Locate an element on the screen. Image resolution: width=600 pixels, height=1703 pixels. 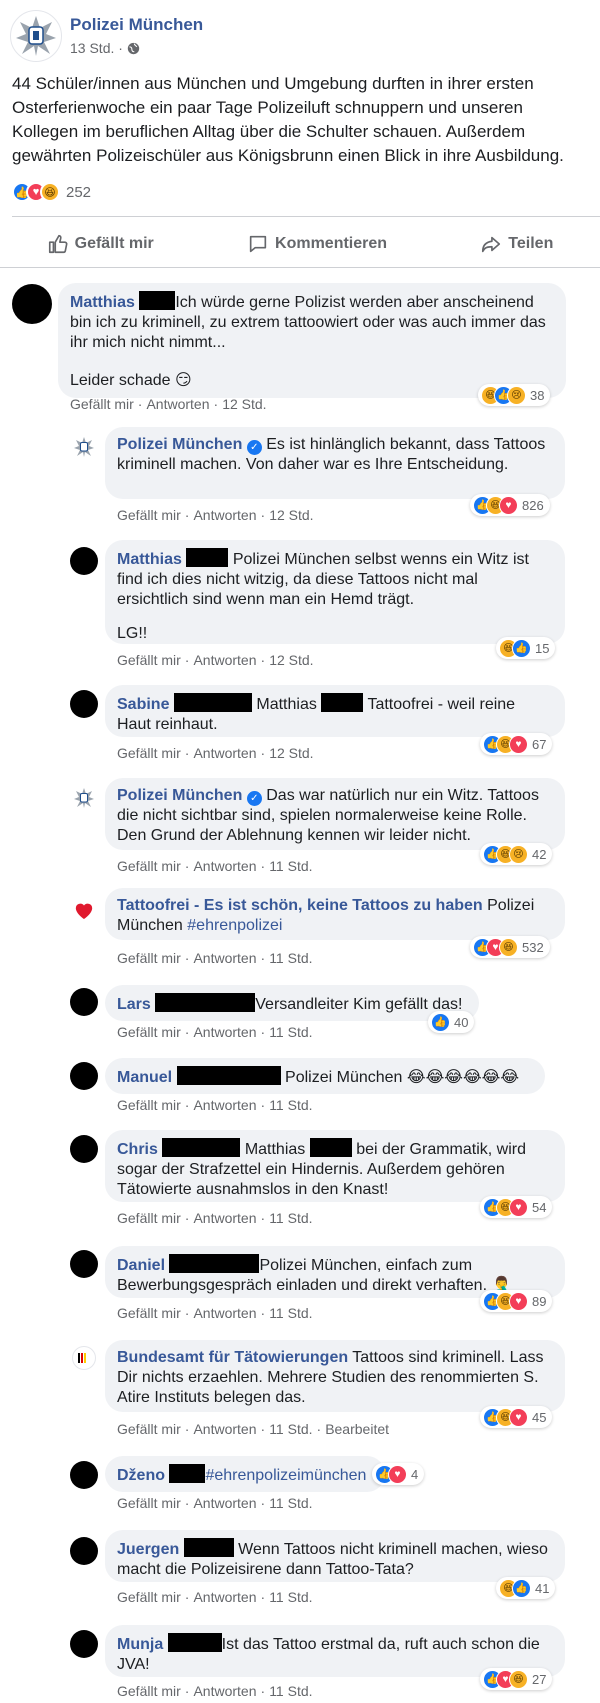
comment-reactions: 👍 😆 😢 42 is located at coordinates (516, 854).